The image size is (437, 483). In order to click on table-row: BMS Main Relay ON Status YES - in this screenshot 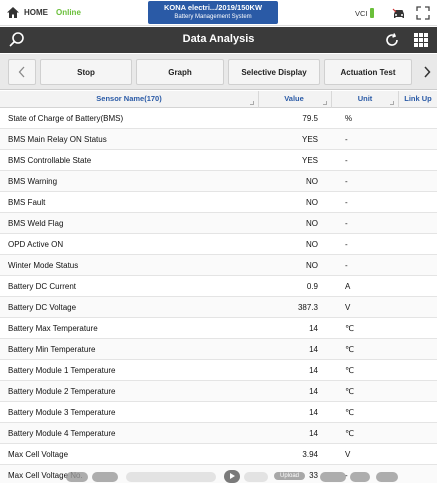, I will do `click(218, 139)`.